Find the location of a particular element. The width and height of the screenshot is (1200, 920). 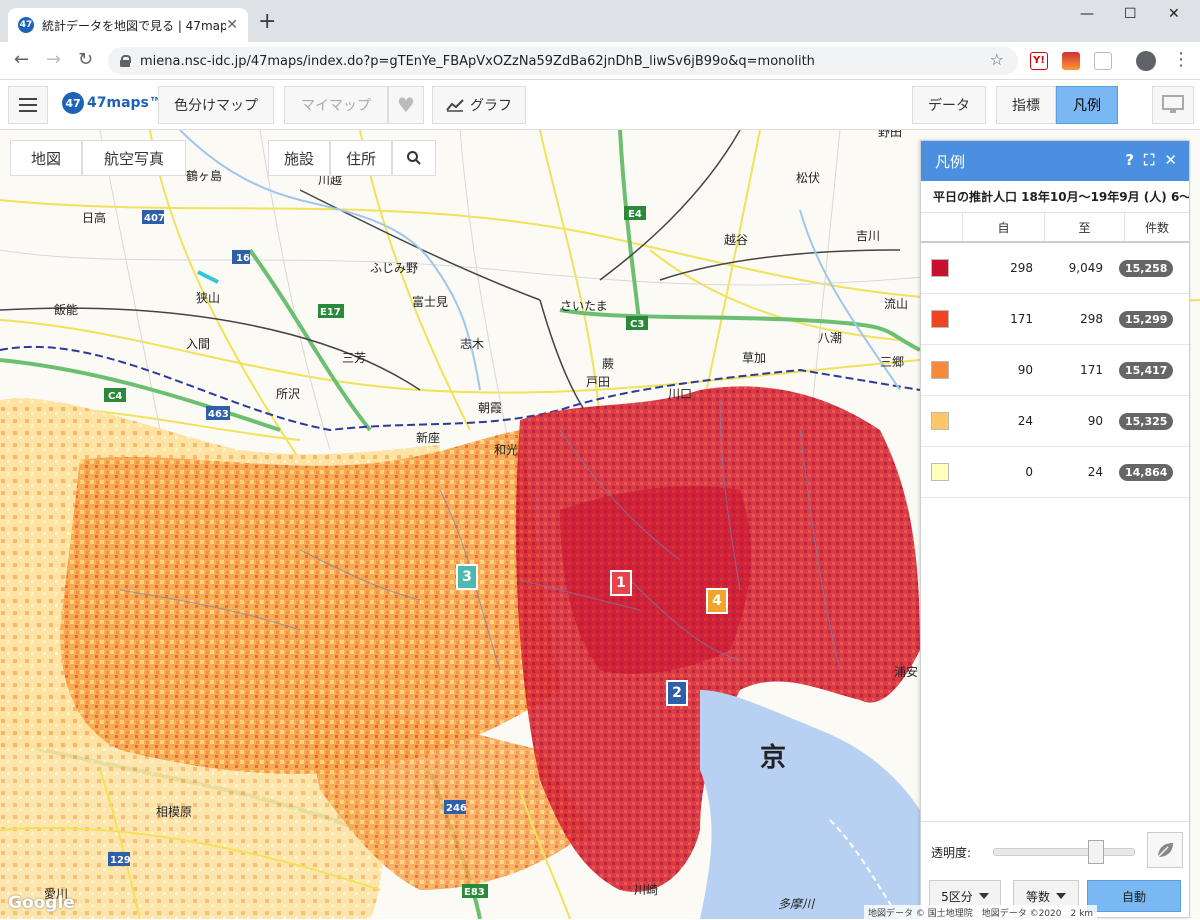

mymap-button: マイマップ is located at coordinates (336, 105).